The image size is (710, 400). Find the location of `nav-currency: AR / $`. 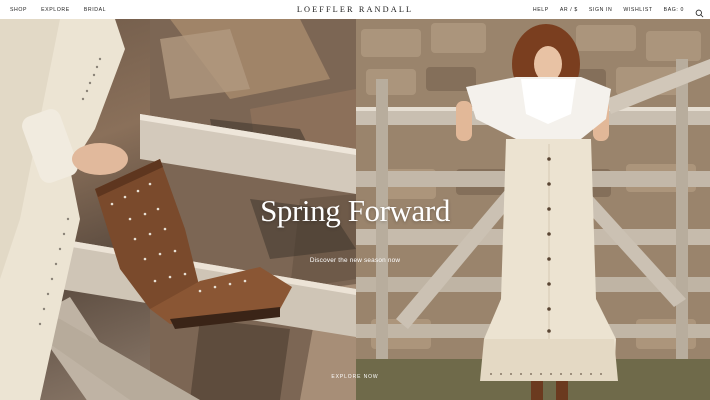

nav-currency: AR / $ is located at coordinates (569, 10).